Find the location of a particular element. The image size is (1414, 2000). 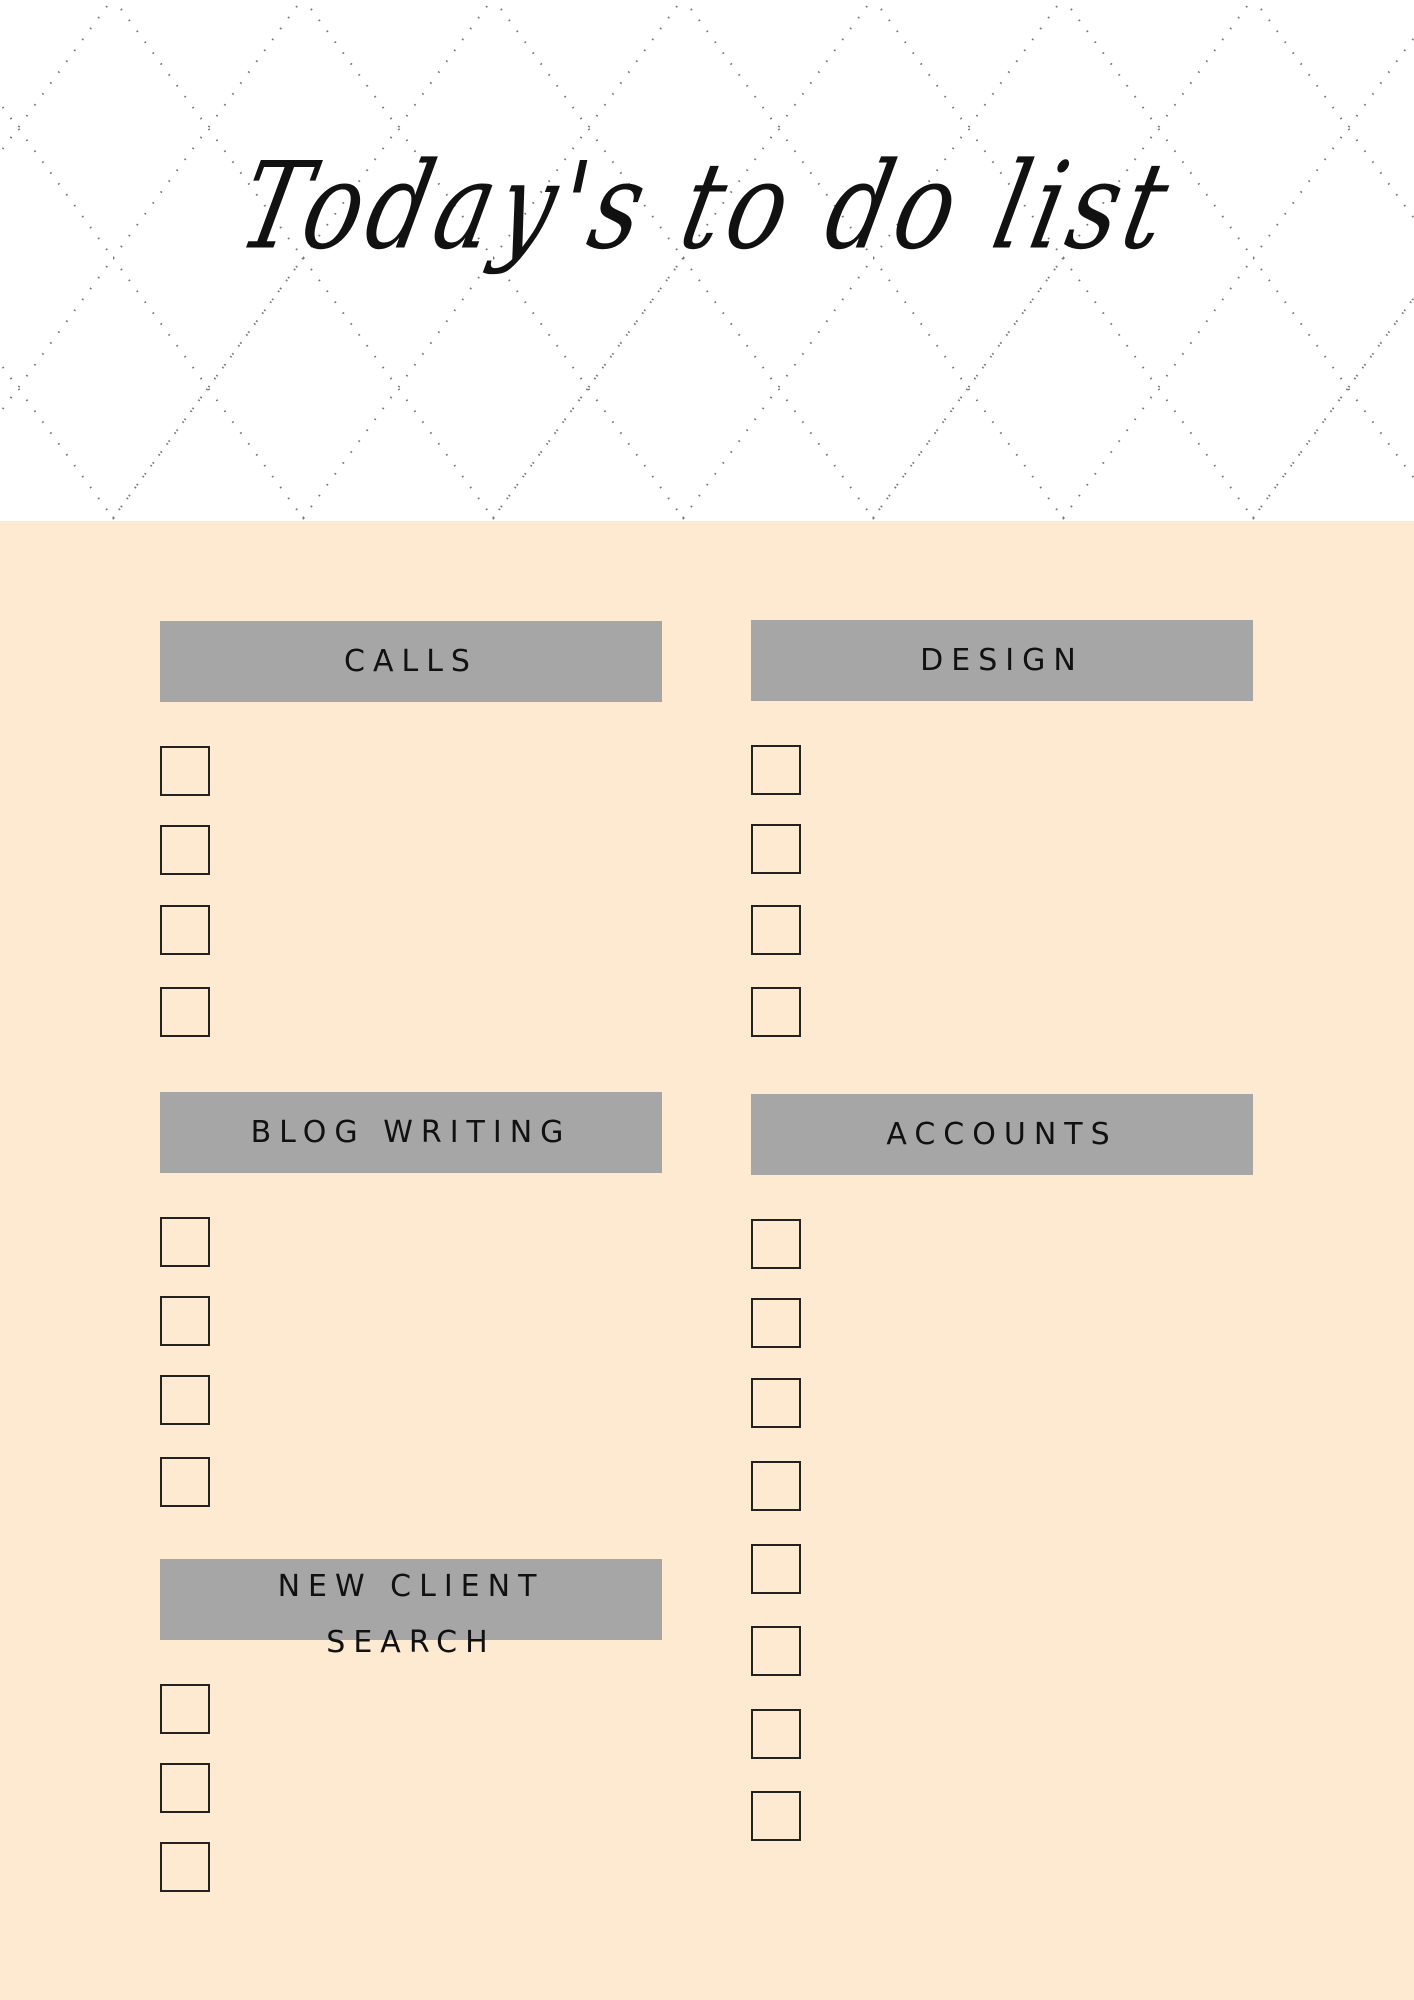

section-label: DESIGN is located at coordinates (1002, 660).